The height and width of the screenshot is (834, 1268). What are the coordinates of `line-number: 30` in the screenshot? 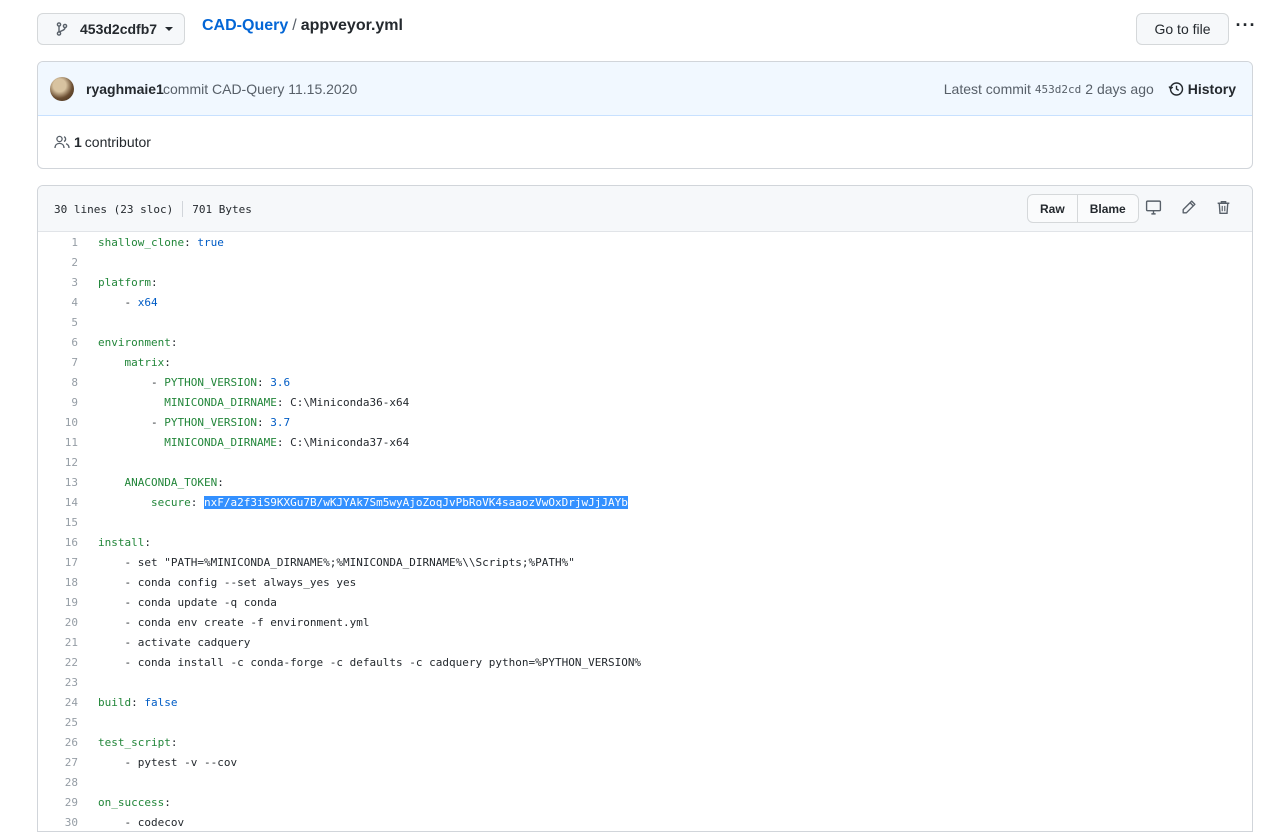 It's located at (58, 822).